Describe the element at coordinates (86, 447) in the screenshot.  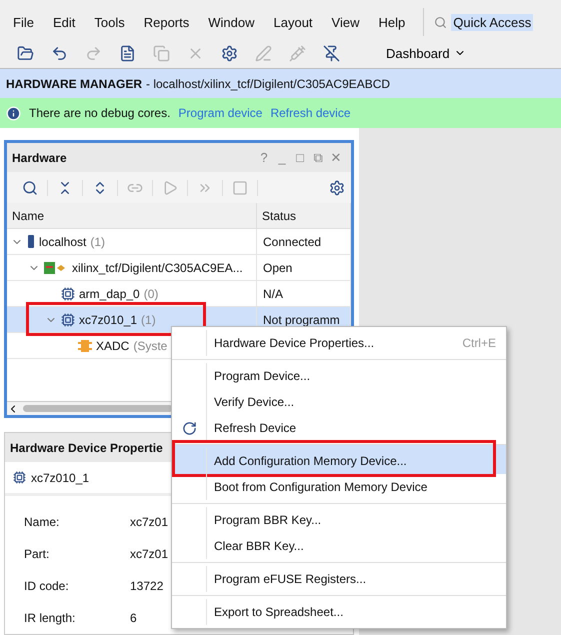
I see `panel-title: Hardware Device Propertie` at that location.